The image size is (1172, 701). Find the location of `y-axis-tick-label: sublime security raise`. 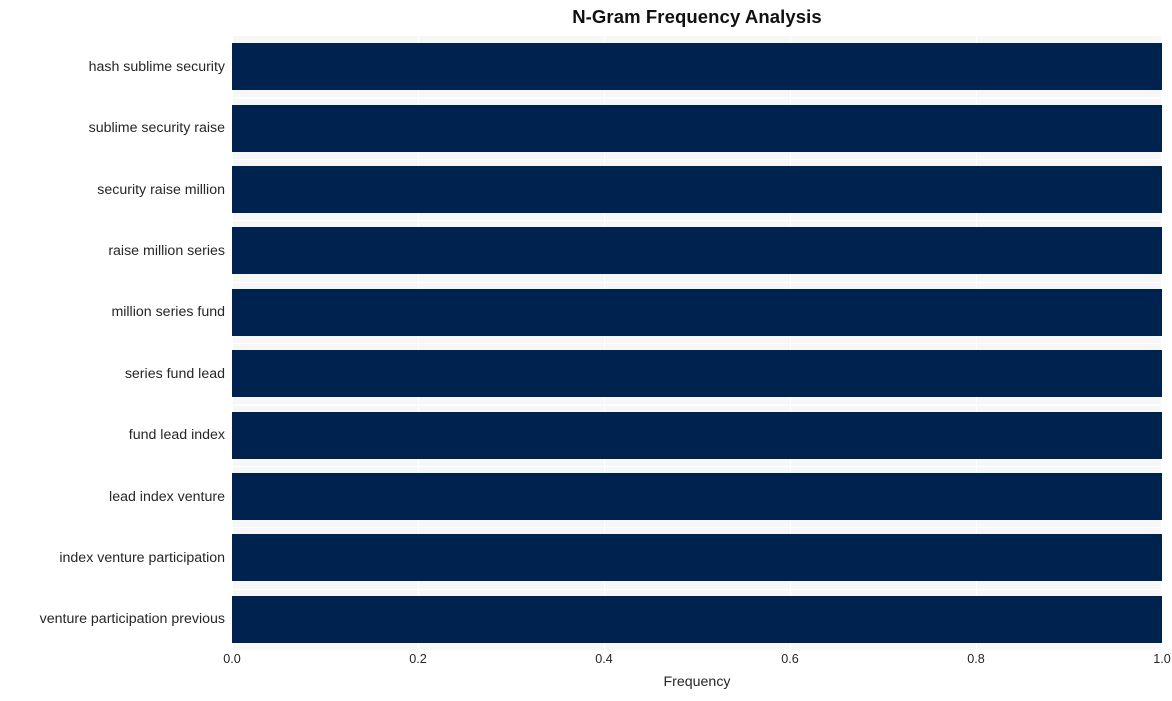

y-axis-tick-label: sublime security raise is located at coordinates (156, 128).